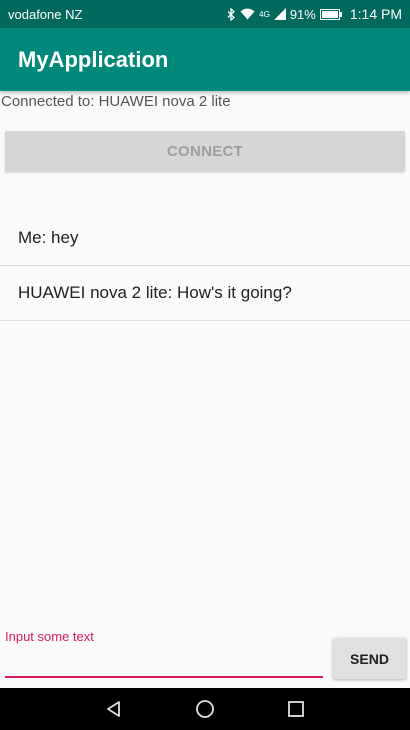 This screenshot has height=730, width=410. I want to click on clock: 1:14 PM, so click(375, 14).